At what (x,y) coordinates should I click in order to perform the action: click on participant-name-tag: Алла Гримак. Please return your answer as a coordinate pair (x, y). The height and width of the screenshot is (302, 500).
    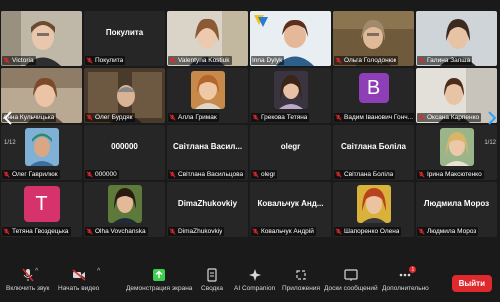
    Looking at the image, I should click on (193, 117).